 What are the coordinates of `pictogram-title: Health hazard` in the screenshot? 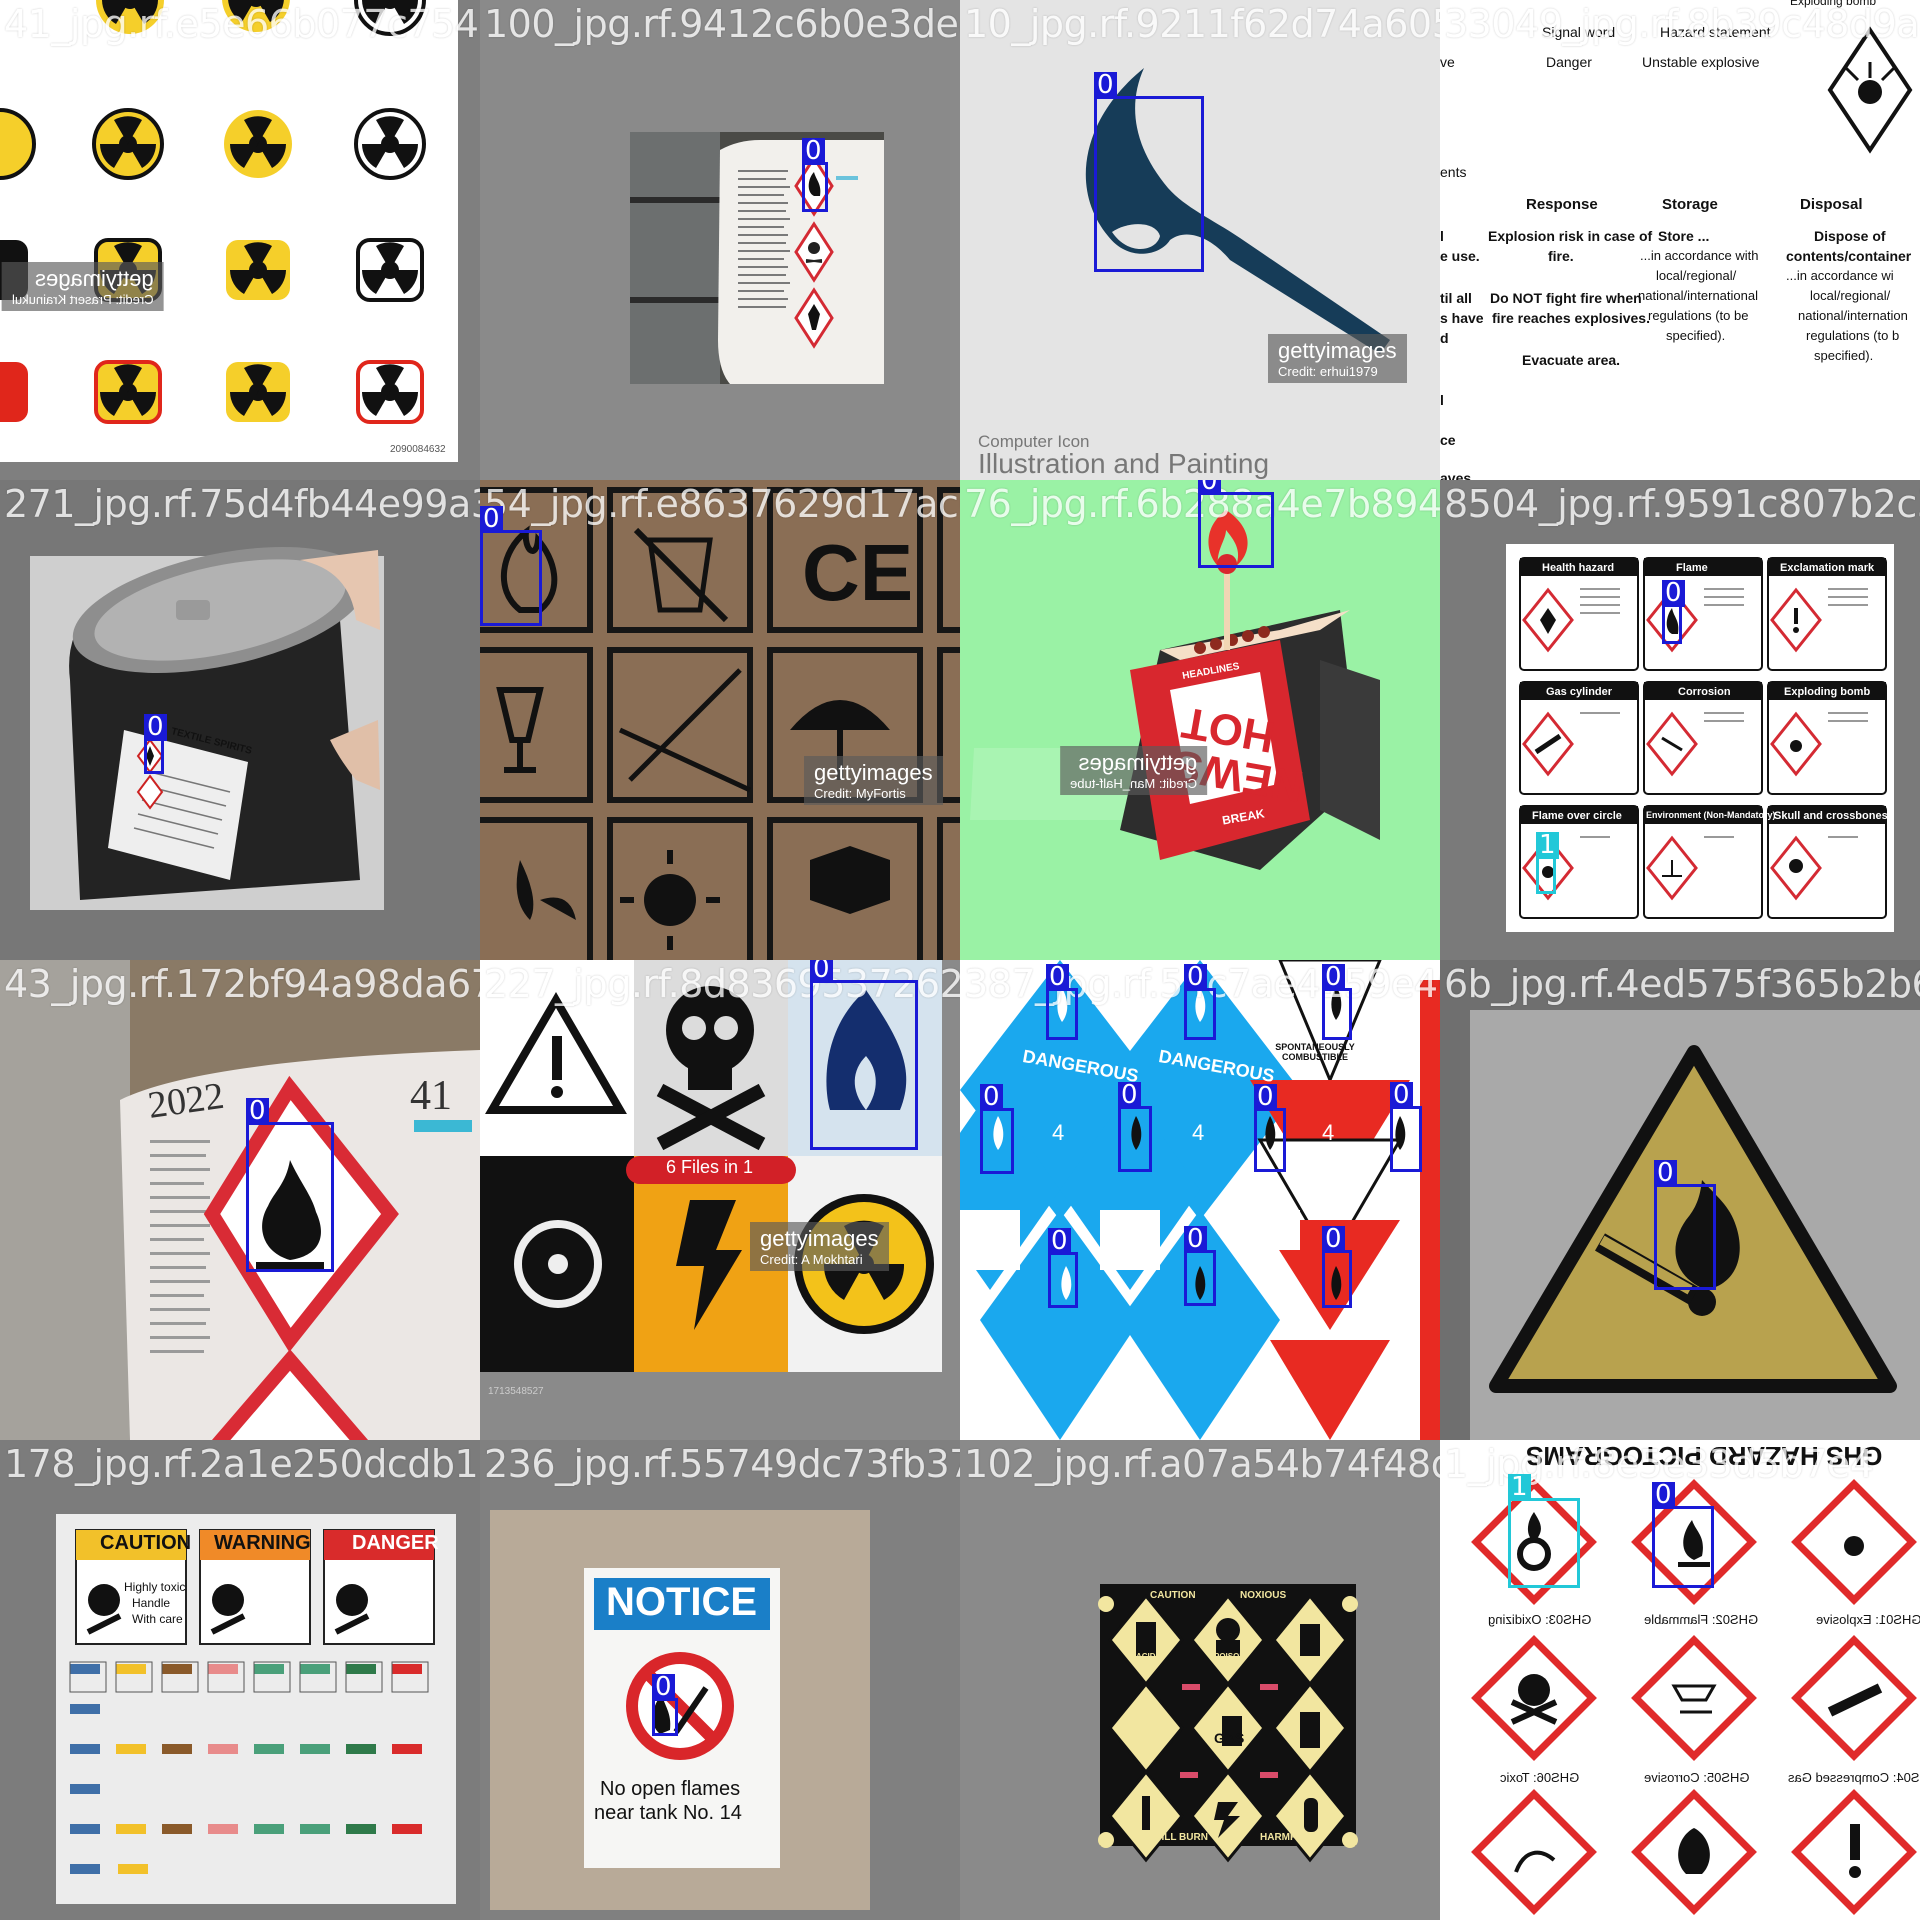 It's located at (1578, 568).